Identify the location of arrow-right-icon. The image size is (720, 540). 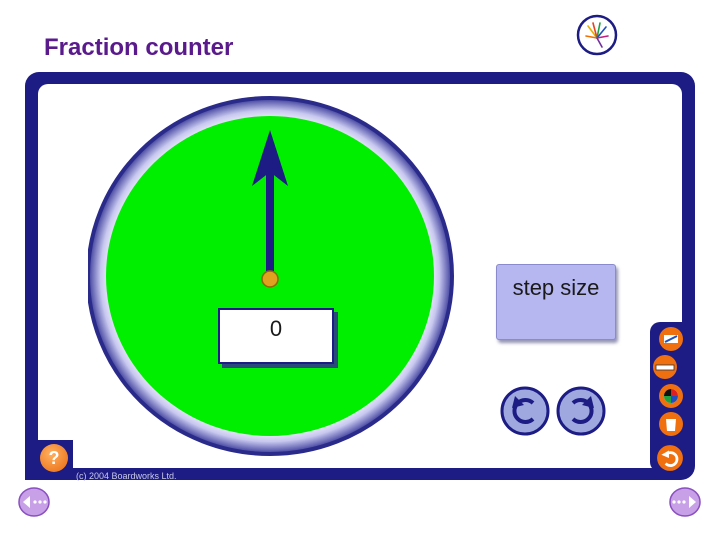
(685, 502).